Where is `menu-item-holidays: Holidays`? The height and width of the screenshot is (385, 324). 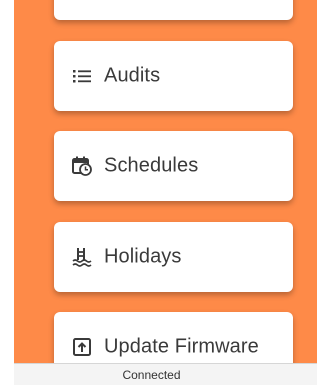 menu-item-holidays: Holidays is located at coordinates (173, 257).